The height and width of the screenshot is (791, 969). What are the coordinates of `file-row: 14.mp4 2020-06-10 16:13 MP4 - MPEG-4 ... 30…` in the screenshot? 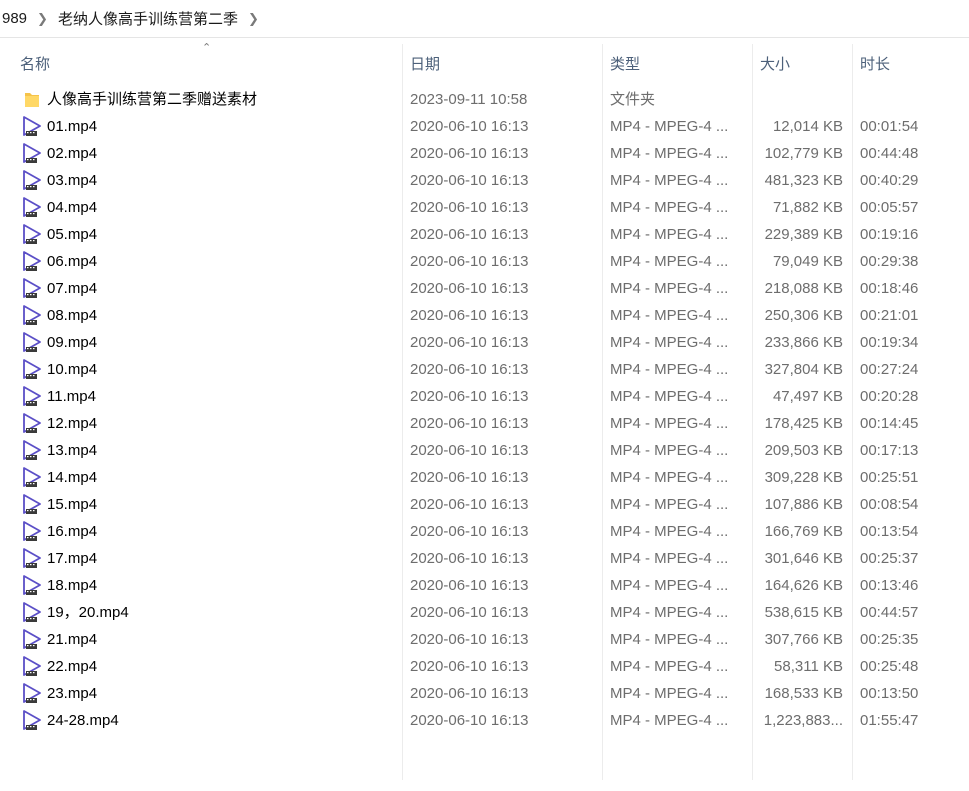 It's located at (484, 477).